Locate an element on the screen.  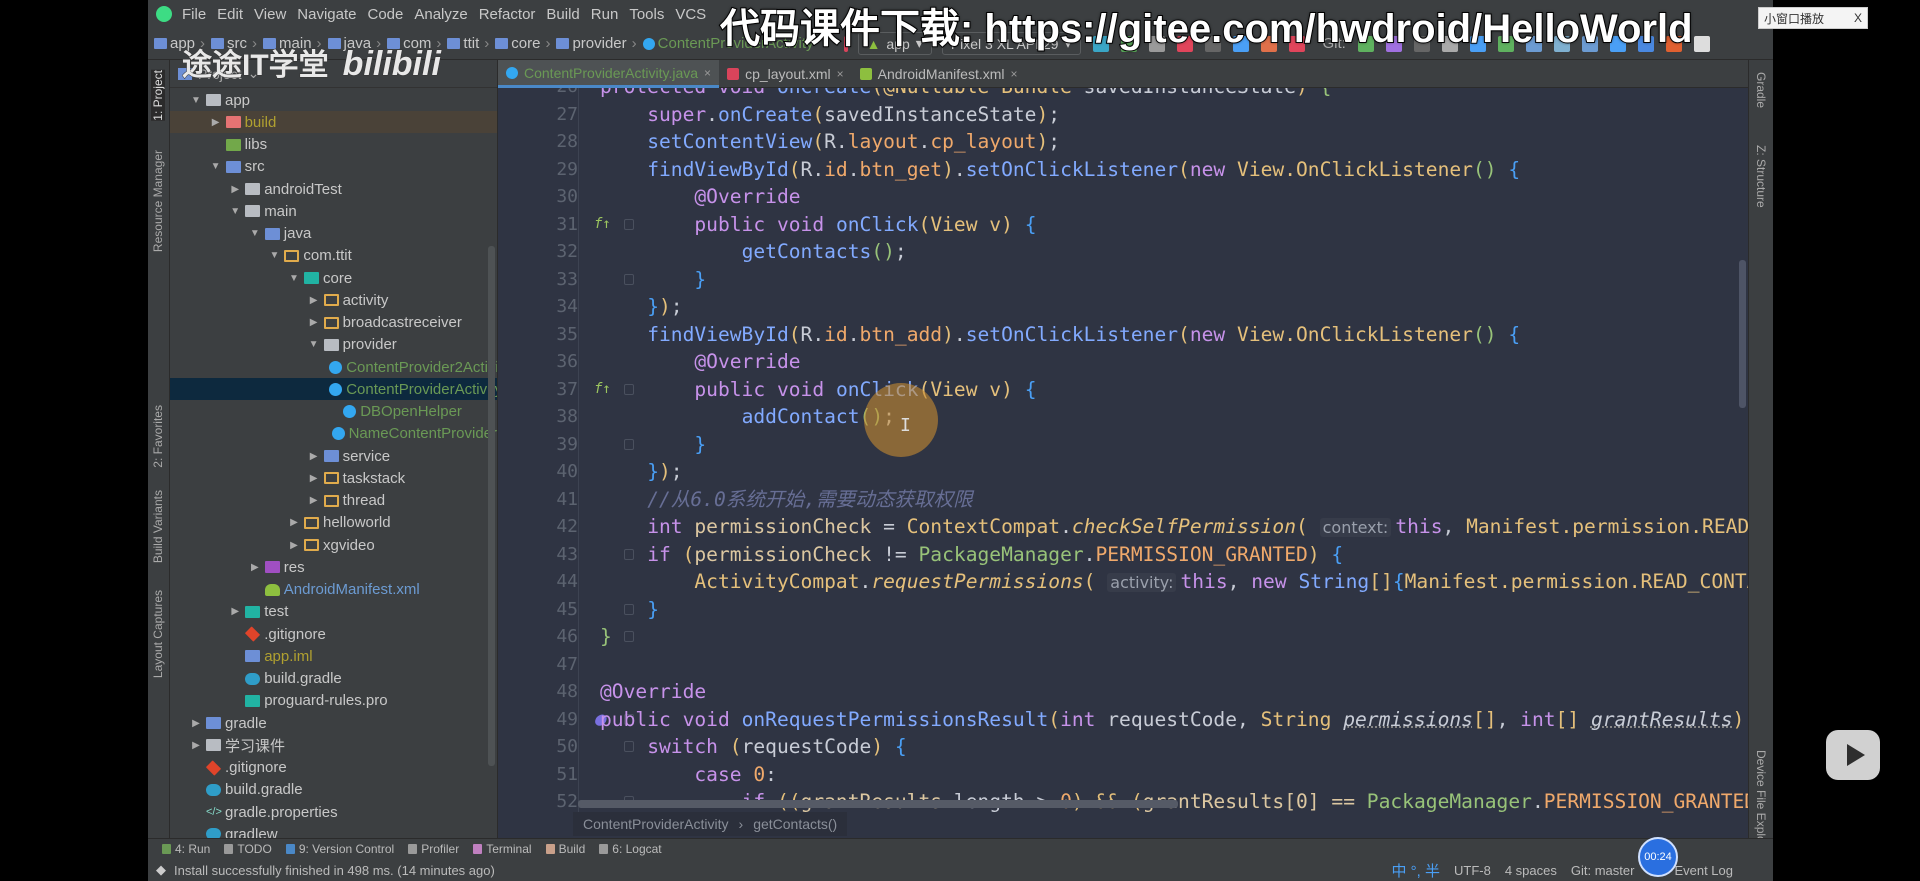
tree-item: ▶ helloworld is located at coordinates (333, 523).